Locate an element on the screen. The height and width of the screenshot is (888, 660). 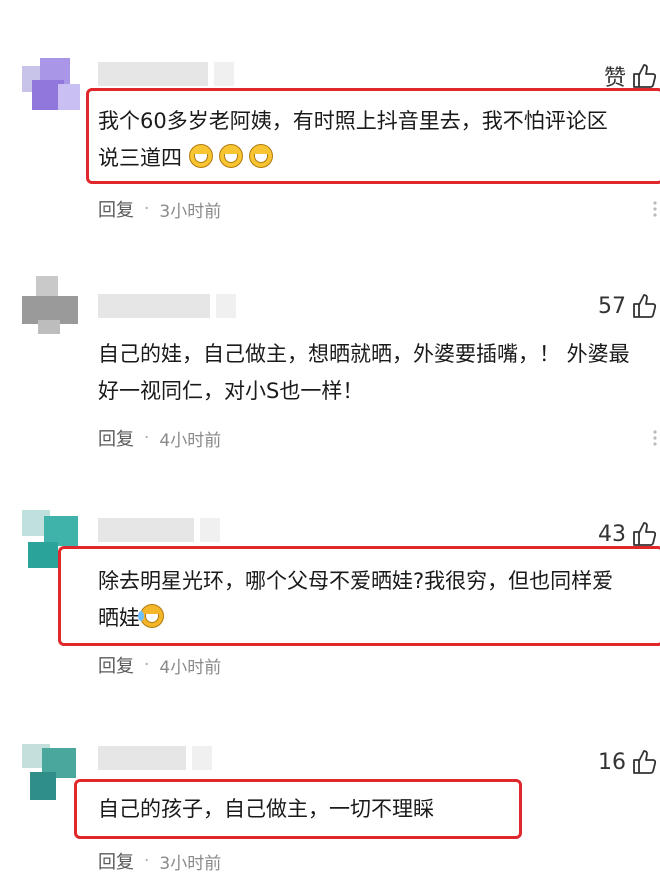
comment-text: 我个60多岁老阿姨，有时照上抖音里去，我不怕评论区 说三道四 is located at coordinates (378, 140).